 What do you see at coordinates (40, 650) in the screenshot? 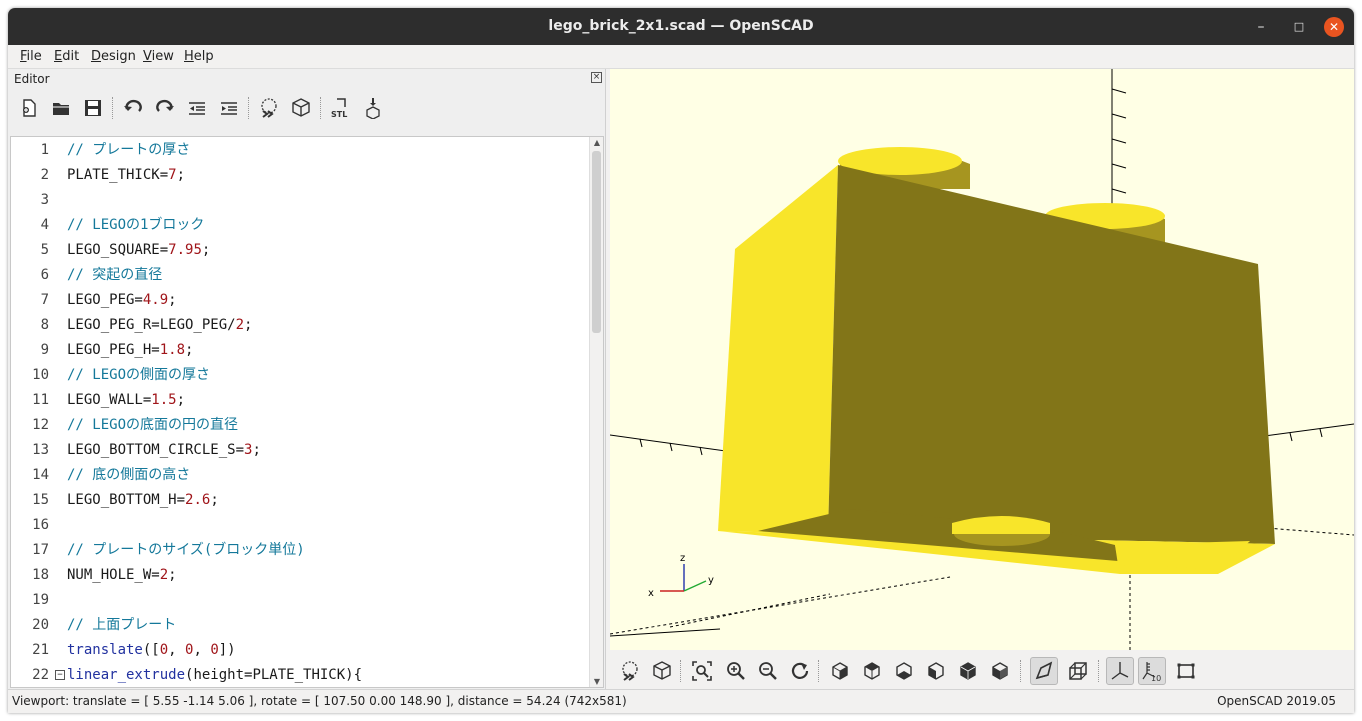
I see `line-number: 21` at bounding box center [40, 650].